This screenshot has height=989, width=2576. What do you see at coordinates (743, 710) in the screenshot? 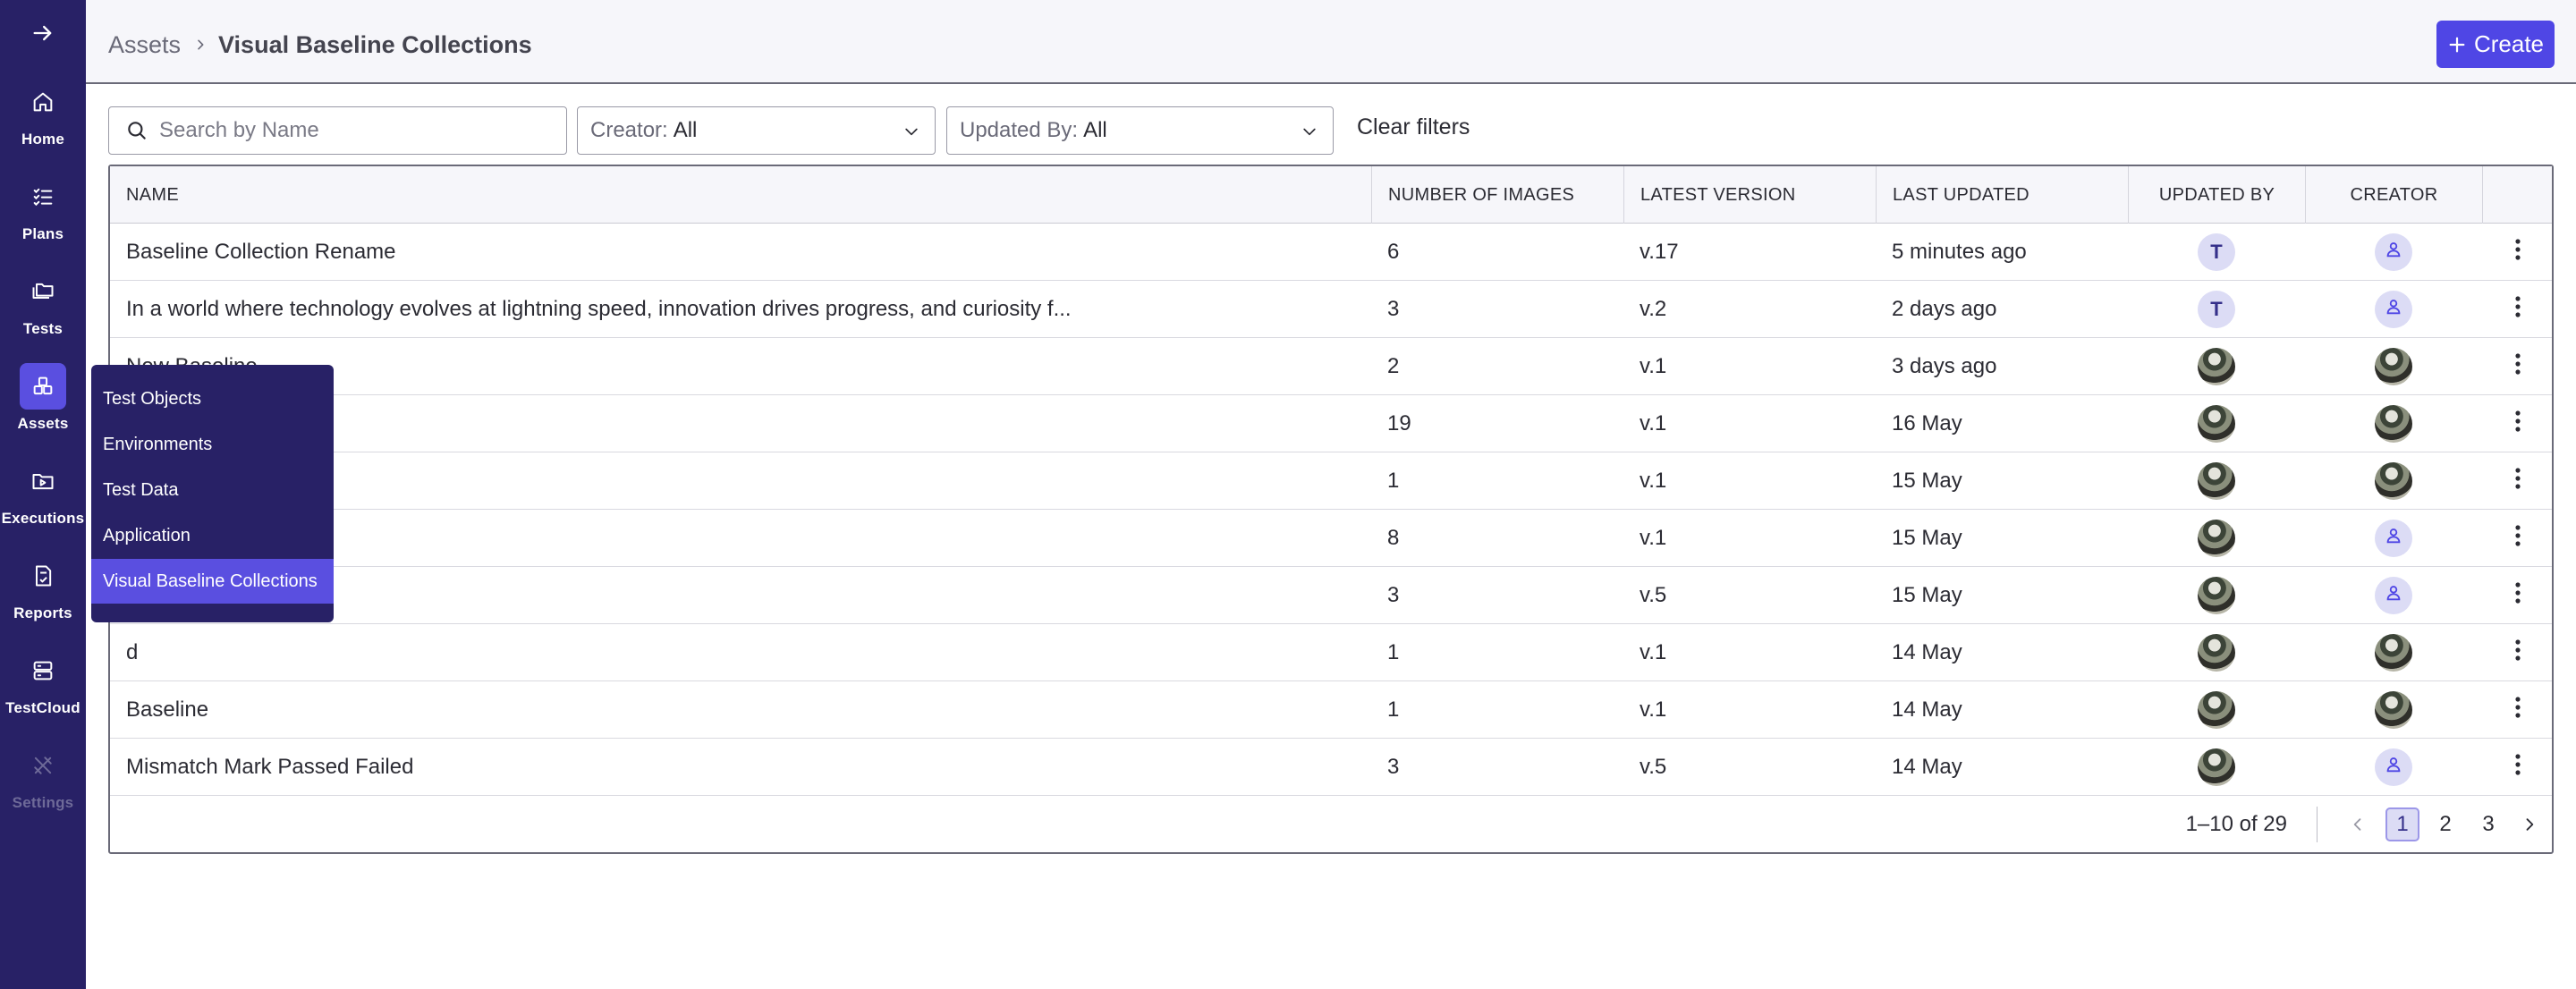
I see `cell-name: Baseline` at bounding box center [743, 710].